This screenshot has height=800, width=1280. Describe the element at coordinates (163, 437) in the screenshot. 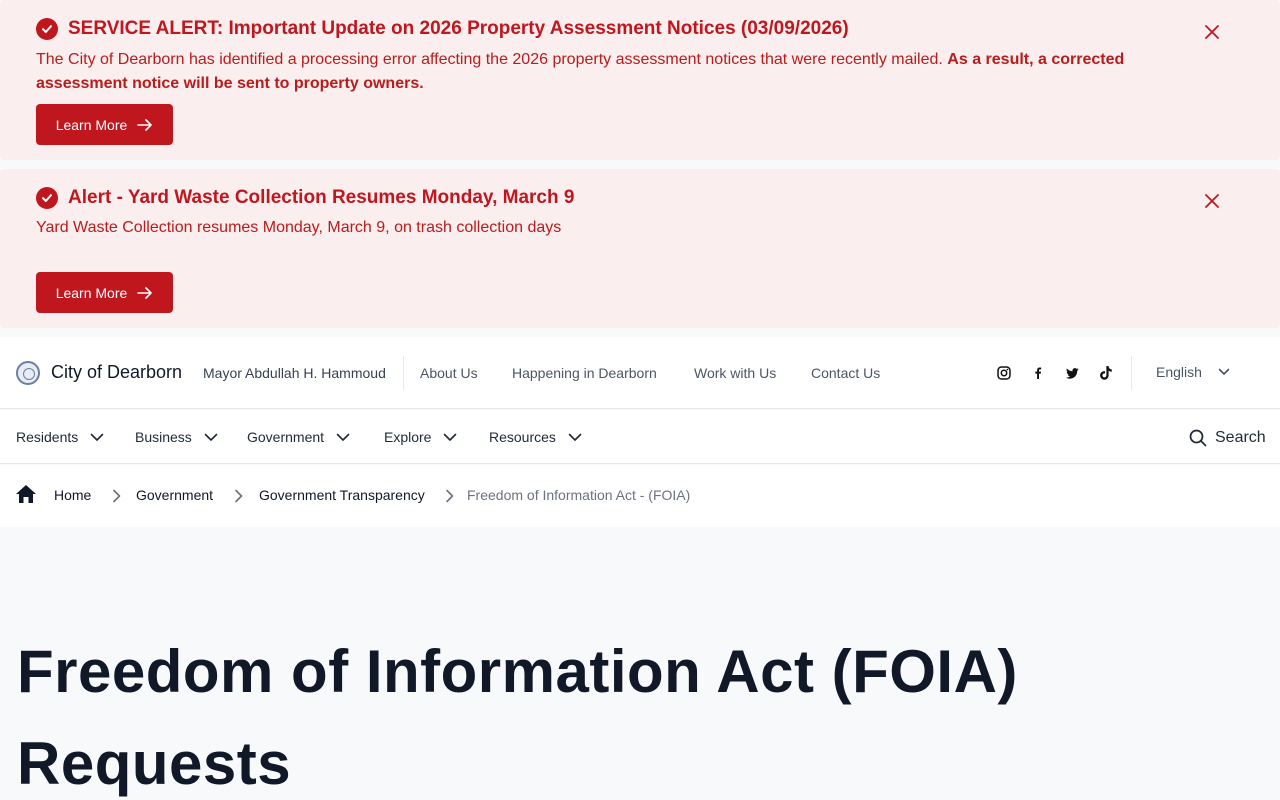

I see `nav-item-label: Business` at that location.